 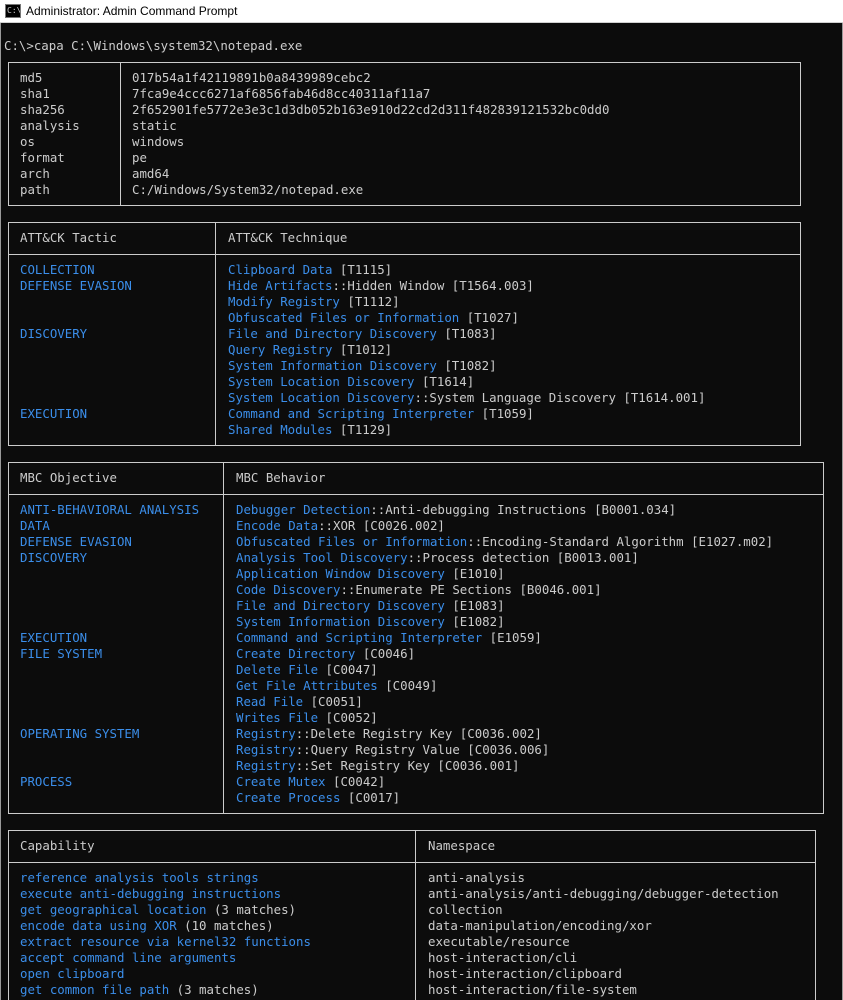 I want to click on mbc-behavior: Create Mutex [C0042], so click(x=310, y=782).